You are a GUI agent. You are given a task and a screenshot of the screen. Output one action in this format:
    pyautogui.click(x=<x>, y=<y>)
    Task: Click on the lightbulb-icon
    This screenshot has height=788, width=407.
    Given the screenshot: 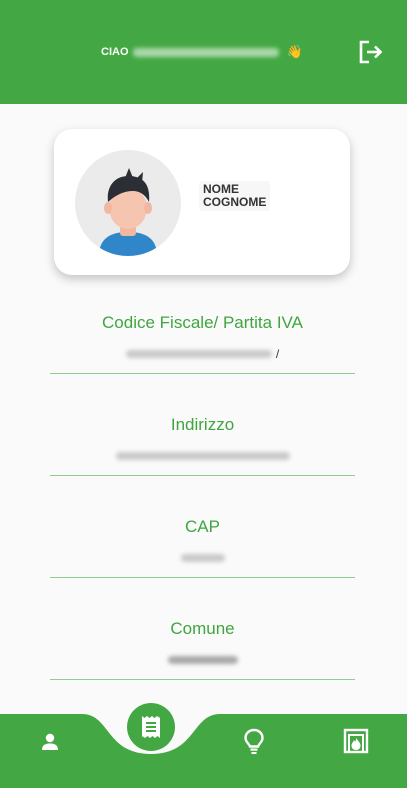 What is the action you would take?
    pyautogui.click(x=254, y=741)
    